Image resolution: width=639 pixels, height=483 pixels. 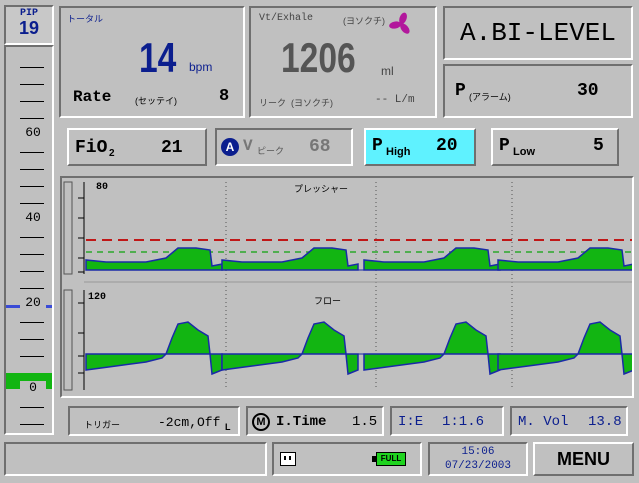 What do you see at coordinates (33, 387) in the screenshot?
I see `gauge-label-0: 0` at bounding box center [33, 387].